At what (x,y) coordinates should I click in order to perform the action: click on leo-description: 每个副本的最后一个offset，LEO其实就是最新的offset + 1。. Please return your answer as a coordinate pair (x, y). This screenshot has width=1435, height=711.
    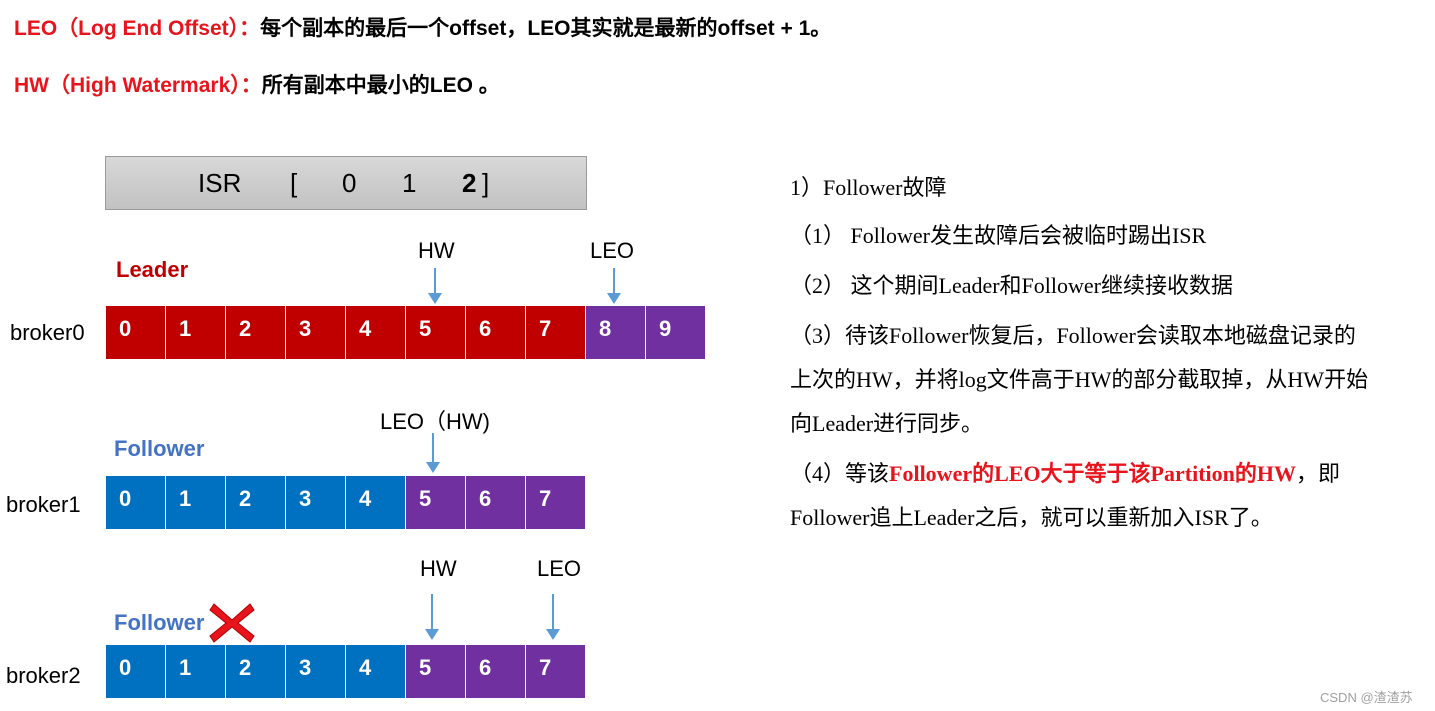
    Looking at the image, I should click on (546, 28).